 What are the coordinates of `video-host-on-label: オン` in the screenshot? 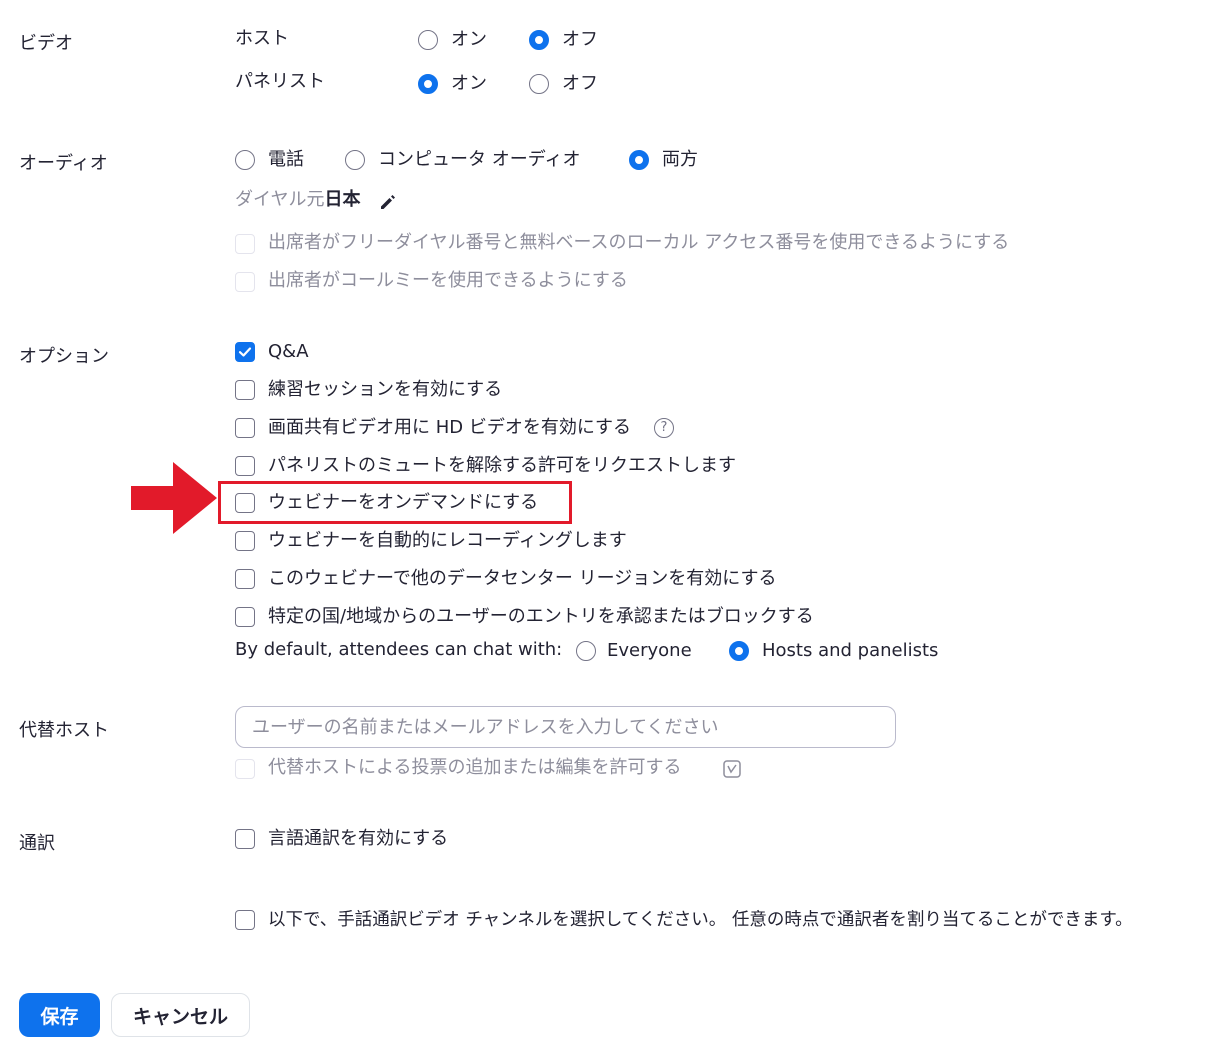 It's located at (469, 39).